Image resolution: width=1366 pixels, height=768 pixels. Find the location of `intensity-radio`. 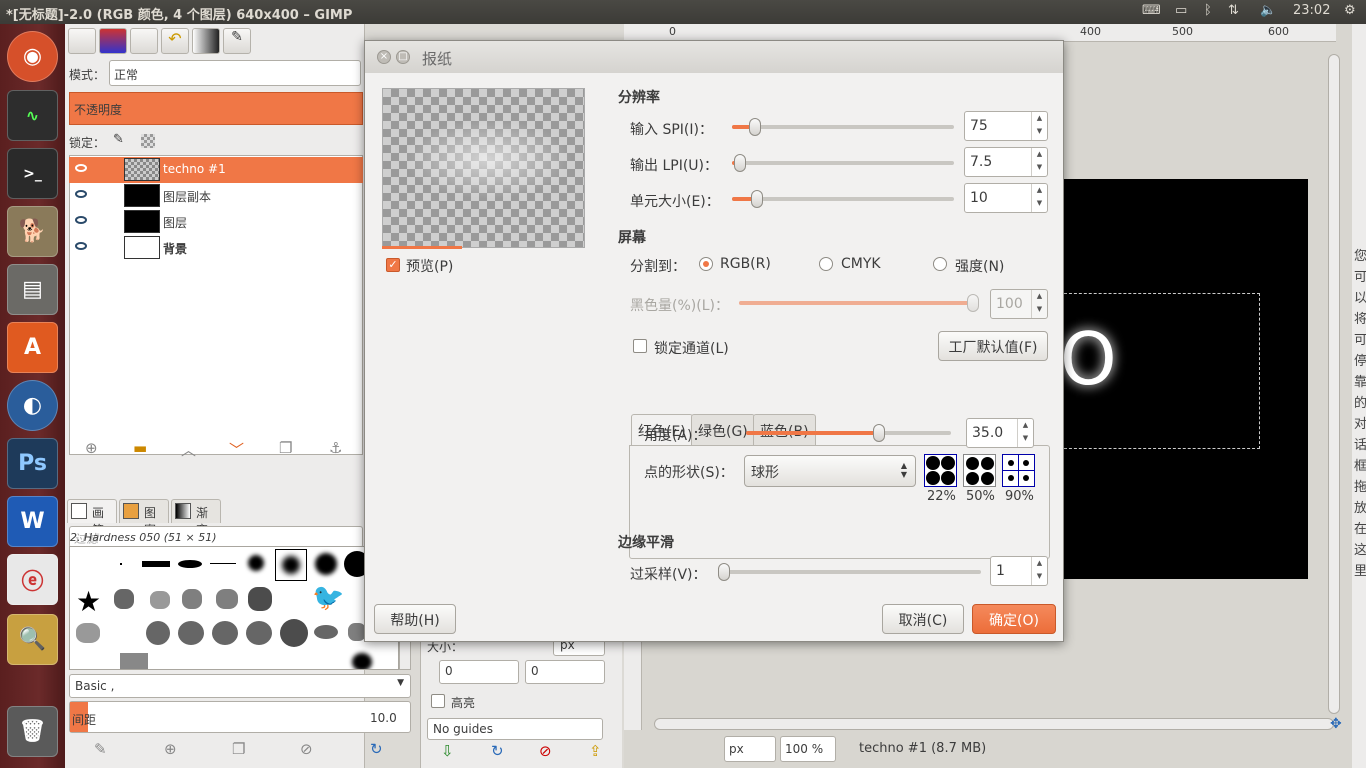

intensity-radio is located at coordinates (940, 264).